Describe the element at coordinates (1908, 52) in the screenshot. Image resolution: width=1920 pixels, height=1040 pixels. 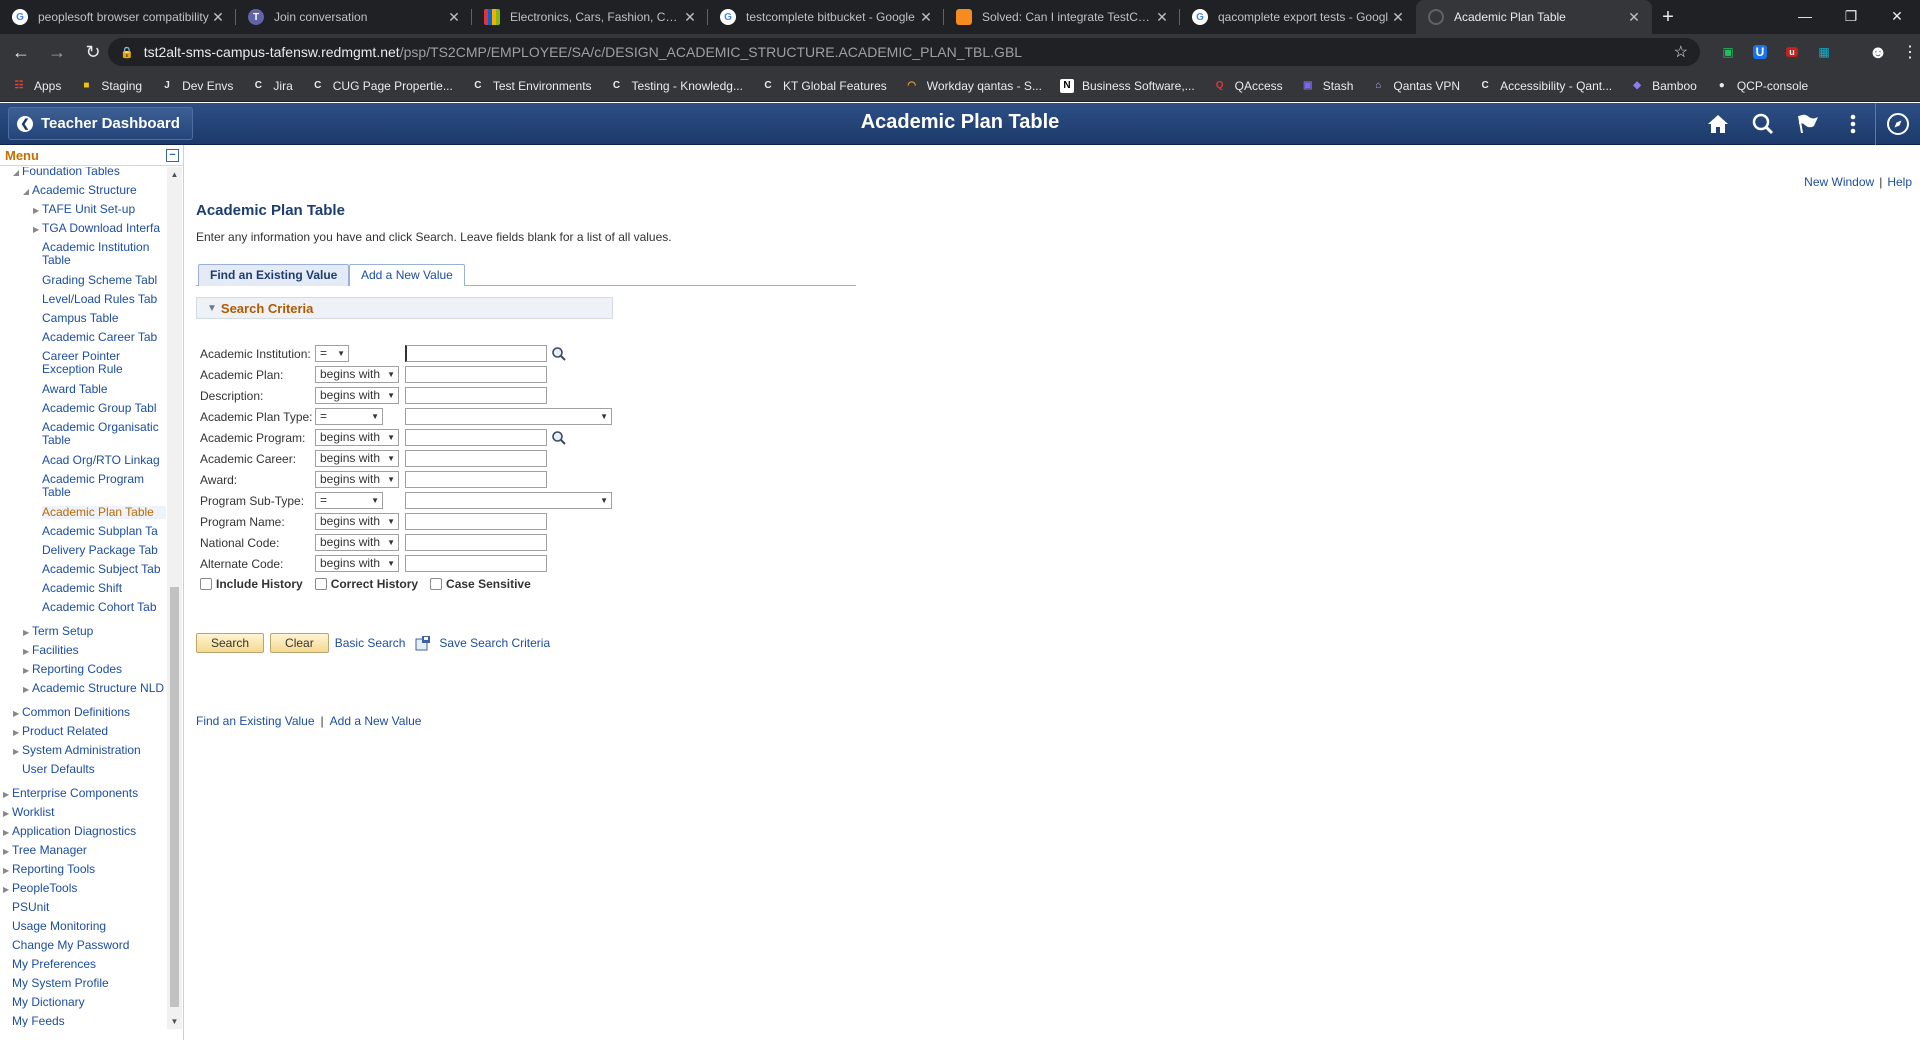
I see `more-menu-icon: ⋮` at that location.